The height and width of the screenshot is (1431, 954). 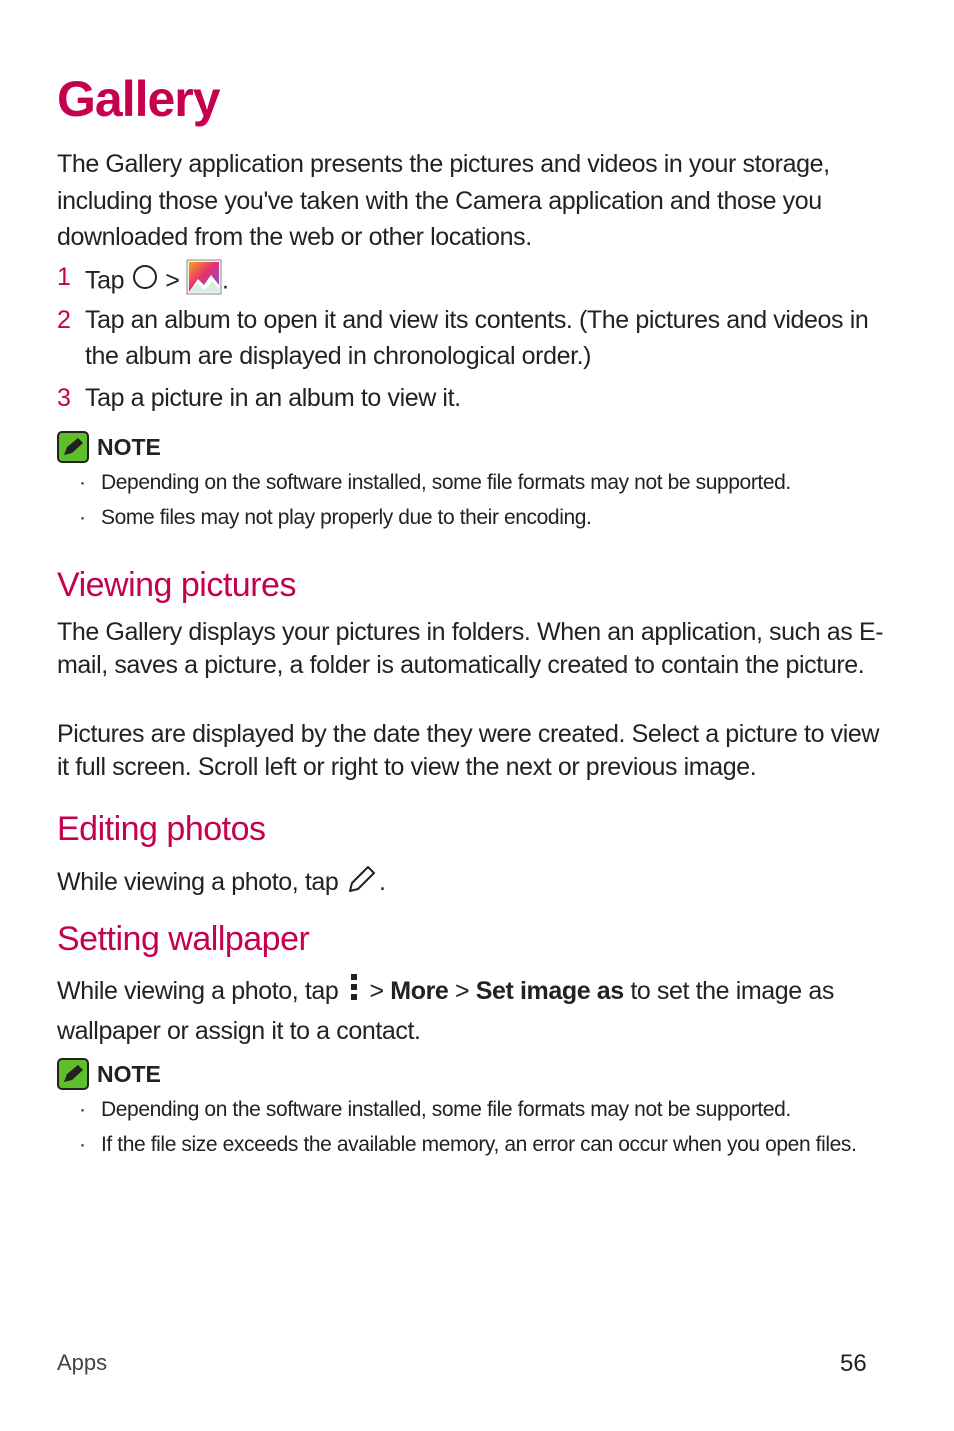 I want to click on home-circle-icon, so click(x=145, y=282).